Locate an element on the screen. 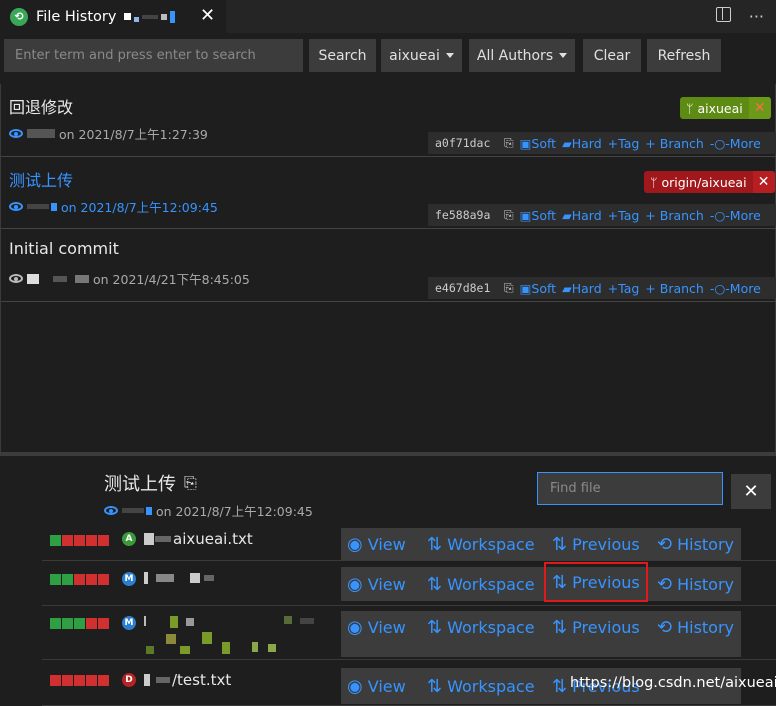  toolbar: Search aixueai All Authors Clear Refresh is located at coordinates (388, 56).